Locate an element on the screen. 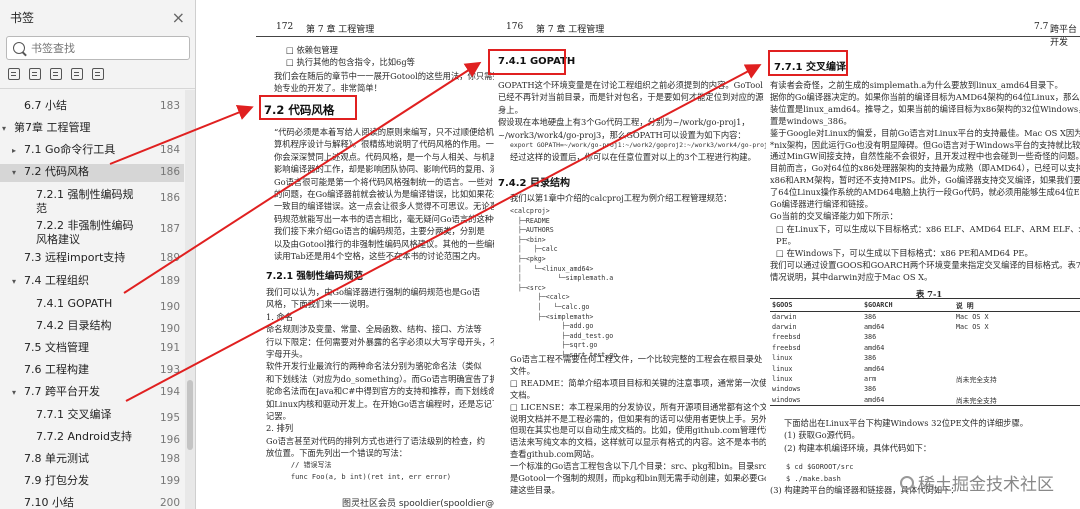 The width and height of the screenshot is (1080, 509). bookmark-label: 7.2.1 强制性编码规范 is located at coordinates (85, 201).